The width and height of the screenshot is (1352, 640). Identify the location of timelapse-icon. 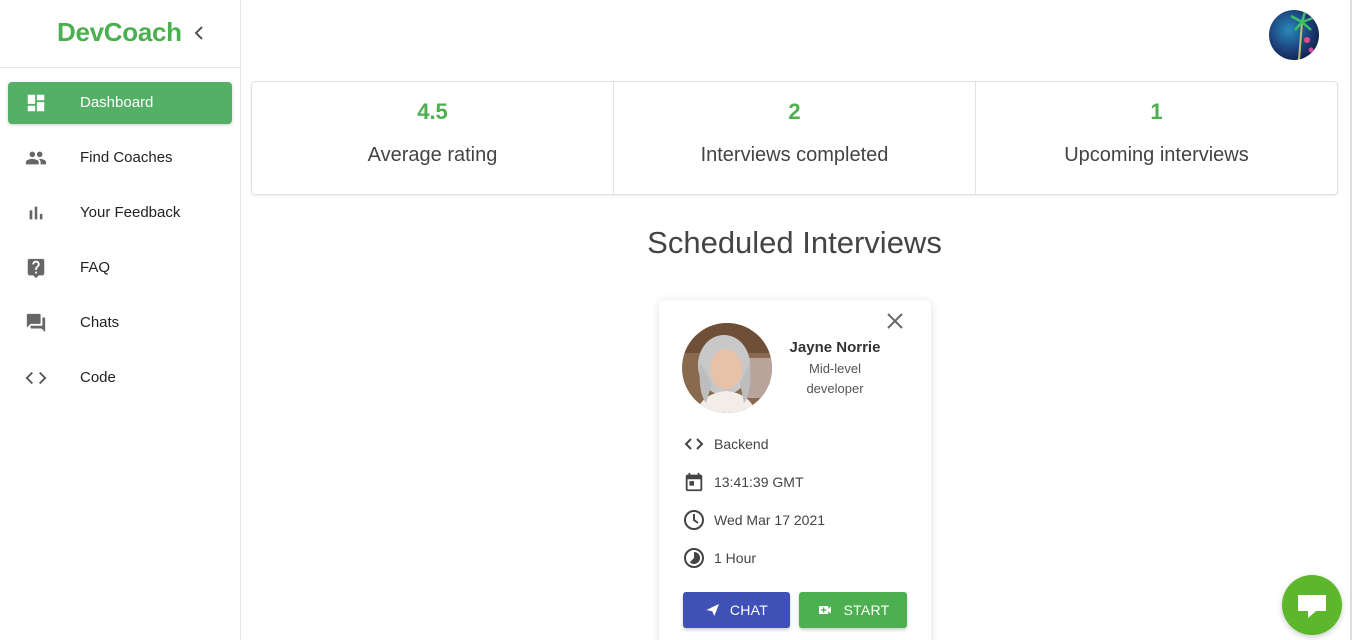
(694, 558).